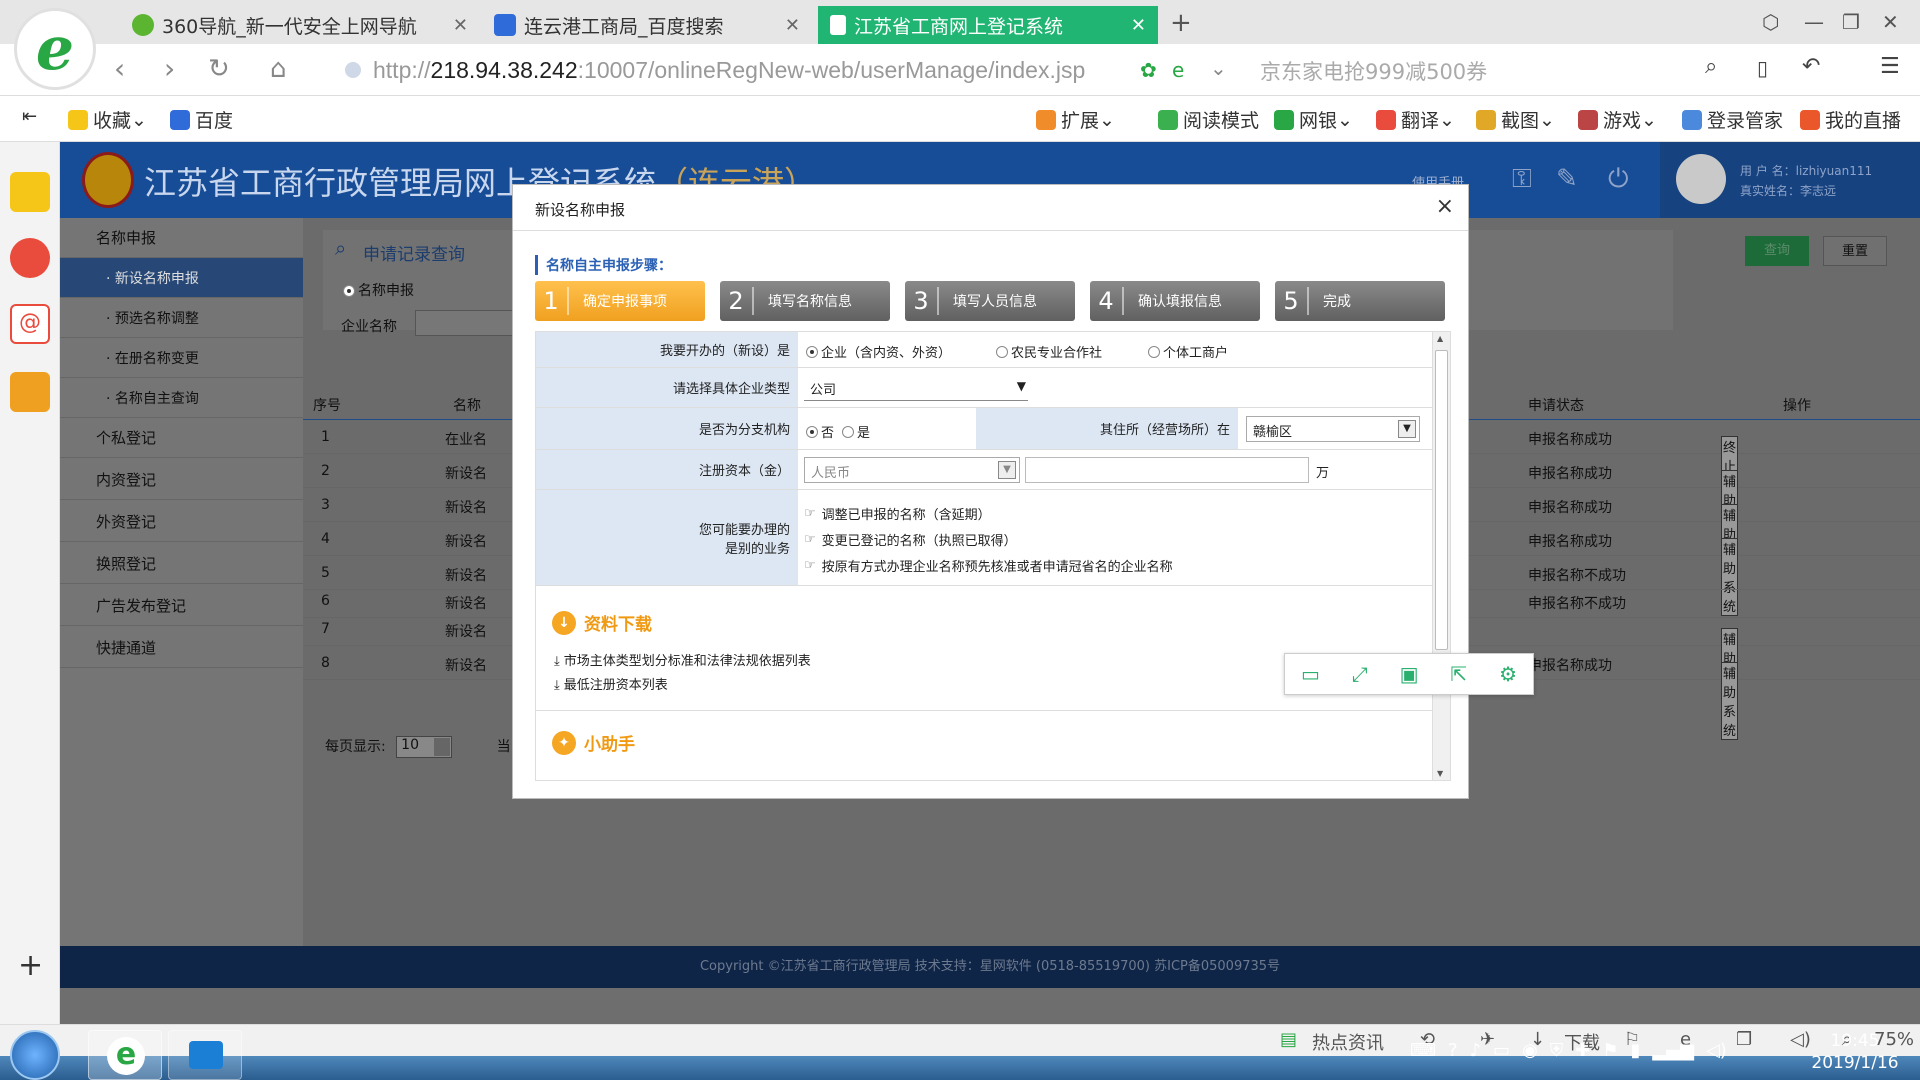 The height and width of the screenshot is (1080, 1920). I want to click on help-icon: ?, so click(1453, 1050).